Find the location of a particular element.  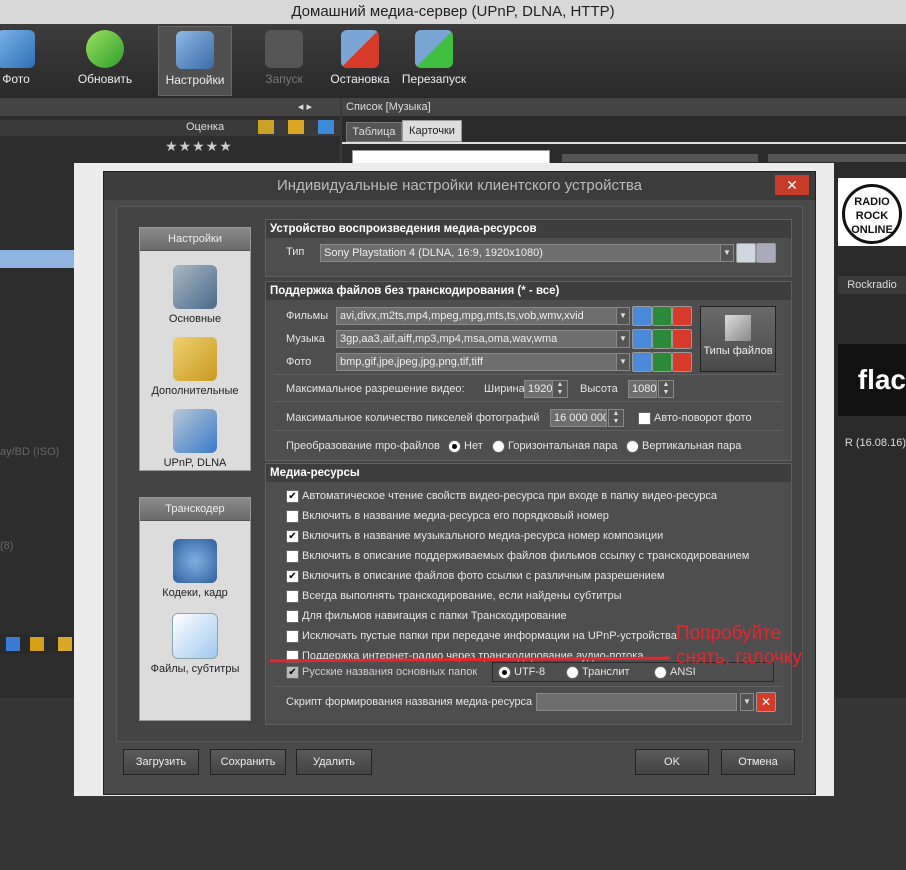

settings-button: Настройки is located at coordinates (195, 61).